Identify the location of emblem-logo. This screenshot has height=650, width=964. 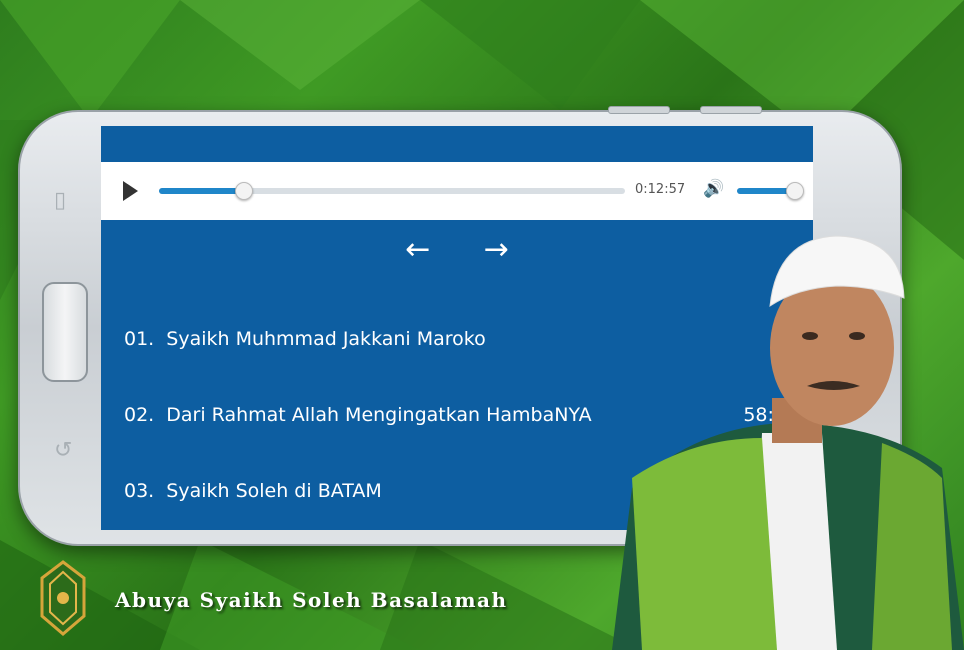
(63, 598).